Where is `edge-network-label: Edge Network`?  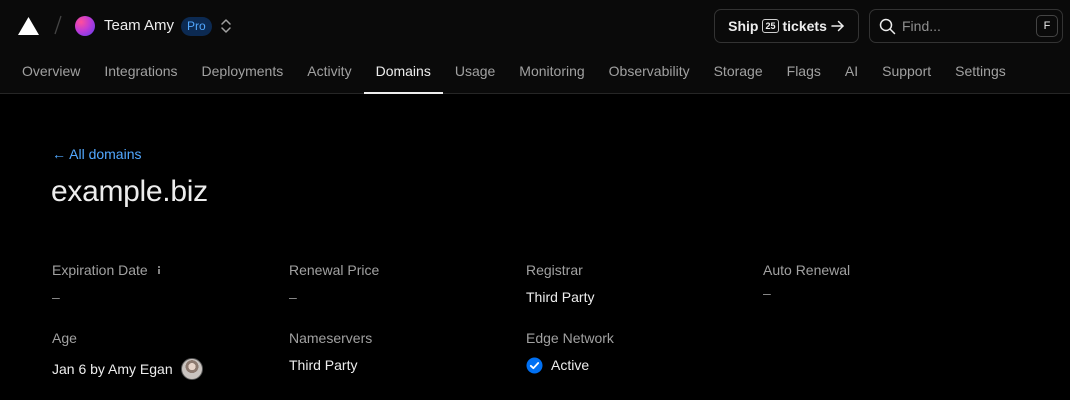 edge-network-label: Edge Network is located at coordinates (570, 338).